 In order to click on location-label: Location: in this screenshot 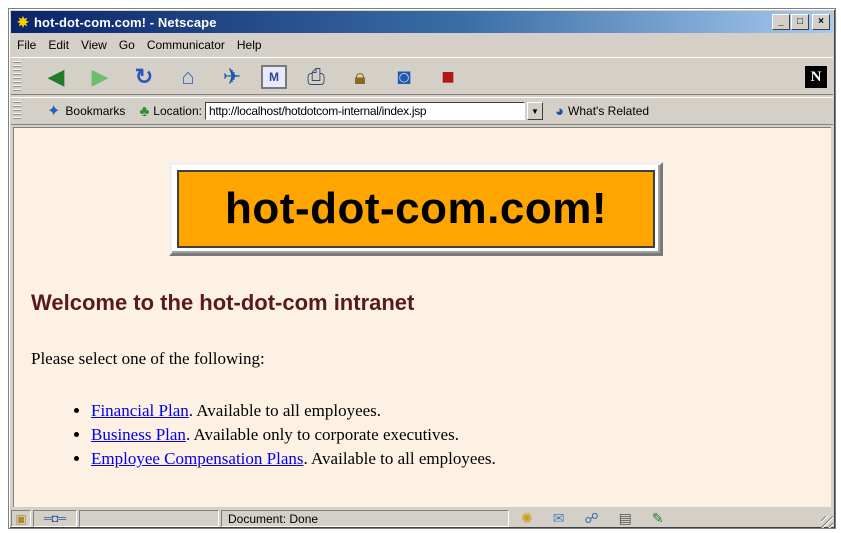, I will do `click(177, 111)`.